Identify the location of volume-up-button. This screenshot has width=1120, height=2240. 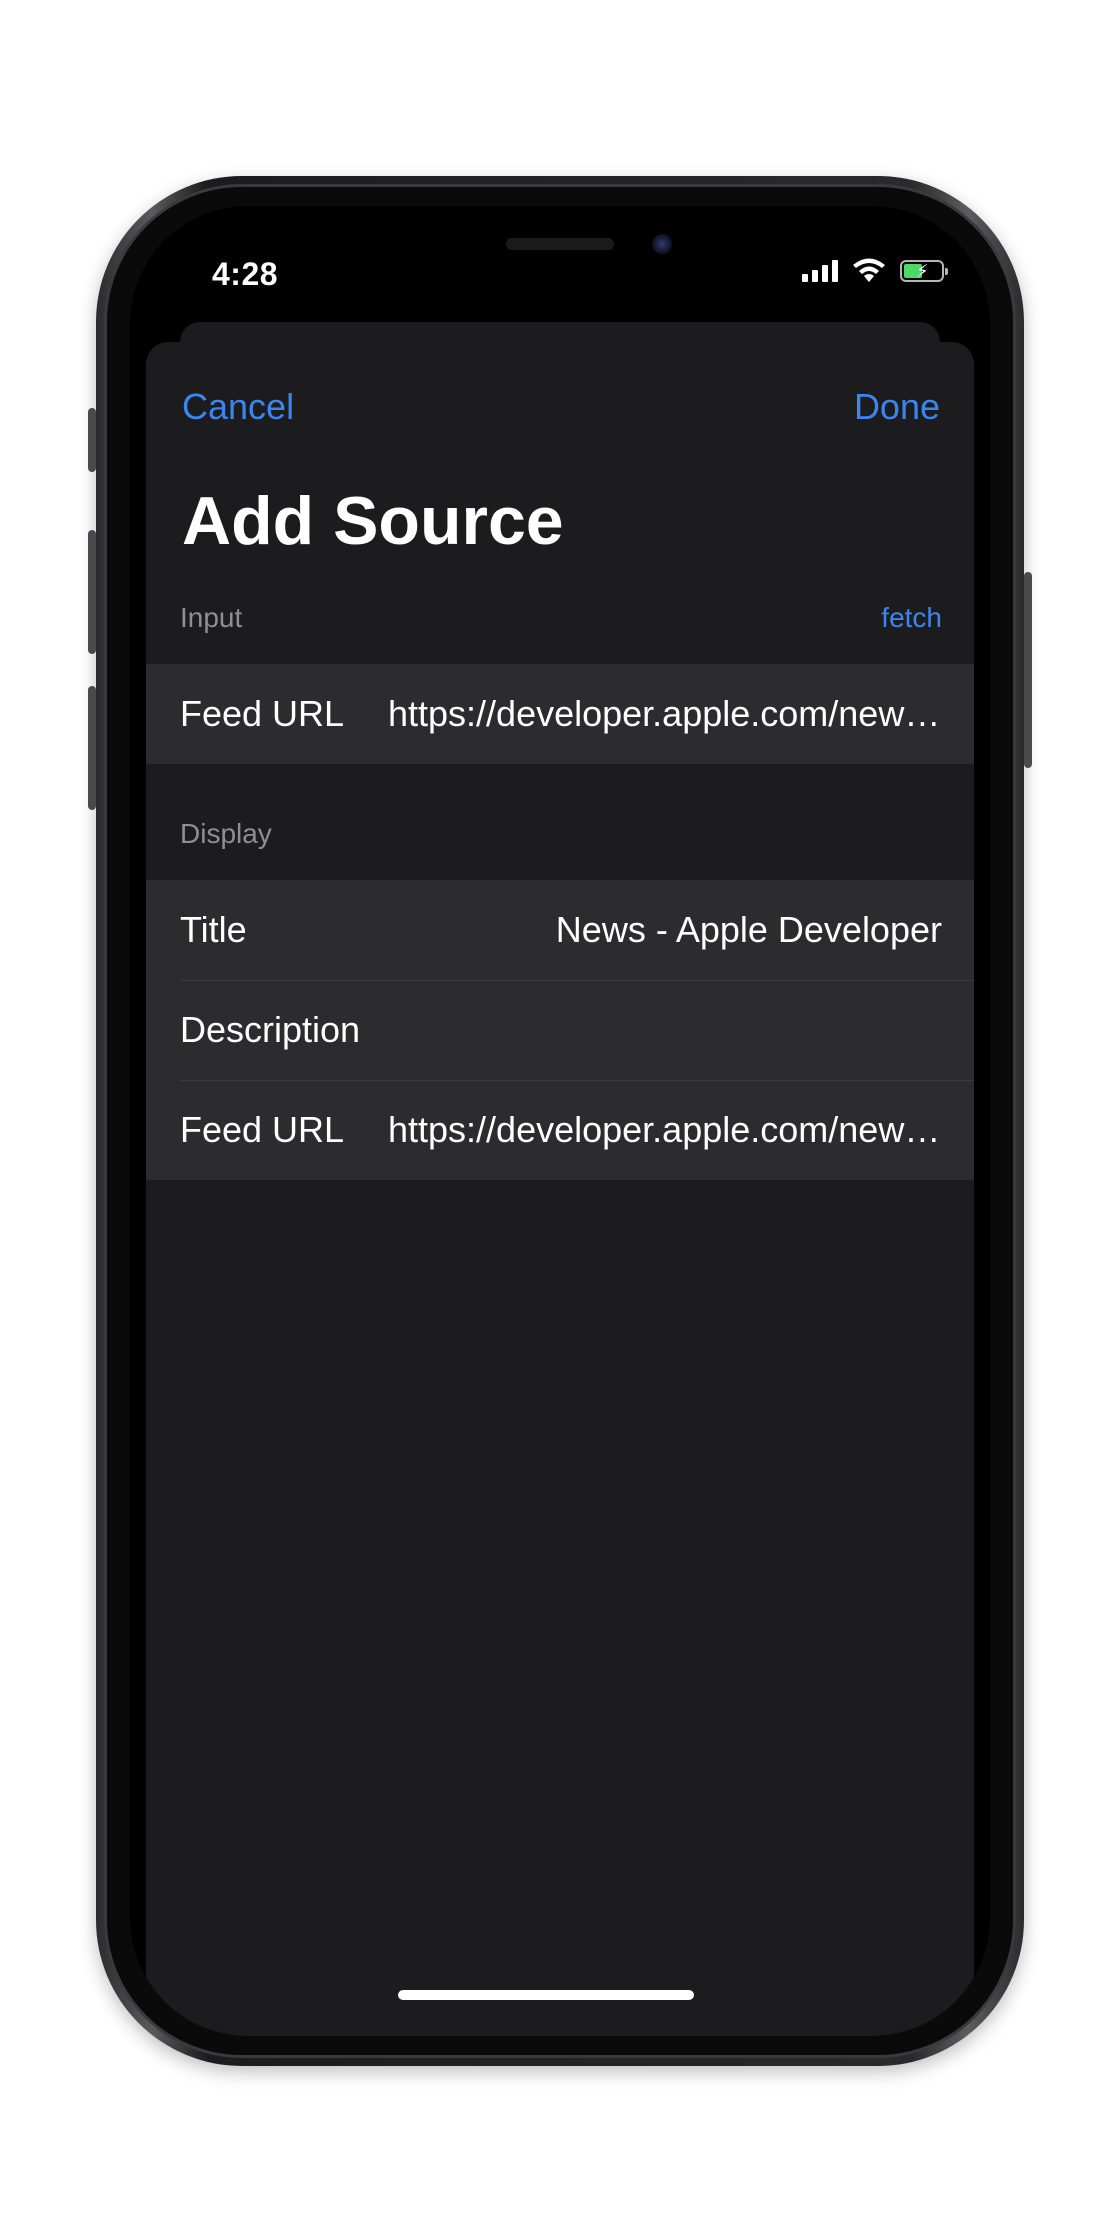
(92, 592).